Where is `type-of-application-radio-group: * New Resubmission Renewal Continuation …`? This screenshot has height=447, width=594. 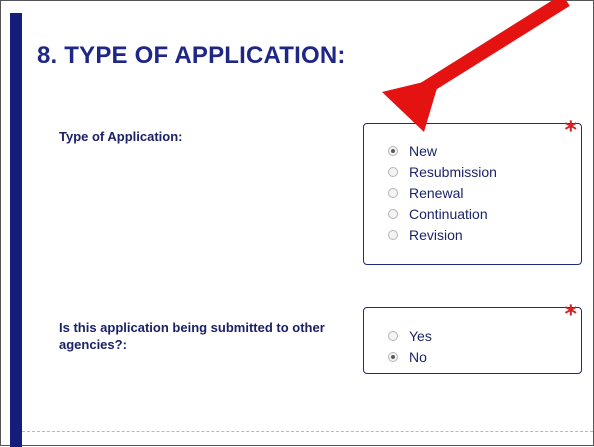 type-of-application-radio-group: * New Resubmission Renewal Continuation … is located at coordinates (472, 191).